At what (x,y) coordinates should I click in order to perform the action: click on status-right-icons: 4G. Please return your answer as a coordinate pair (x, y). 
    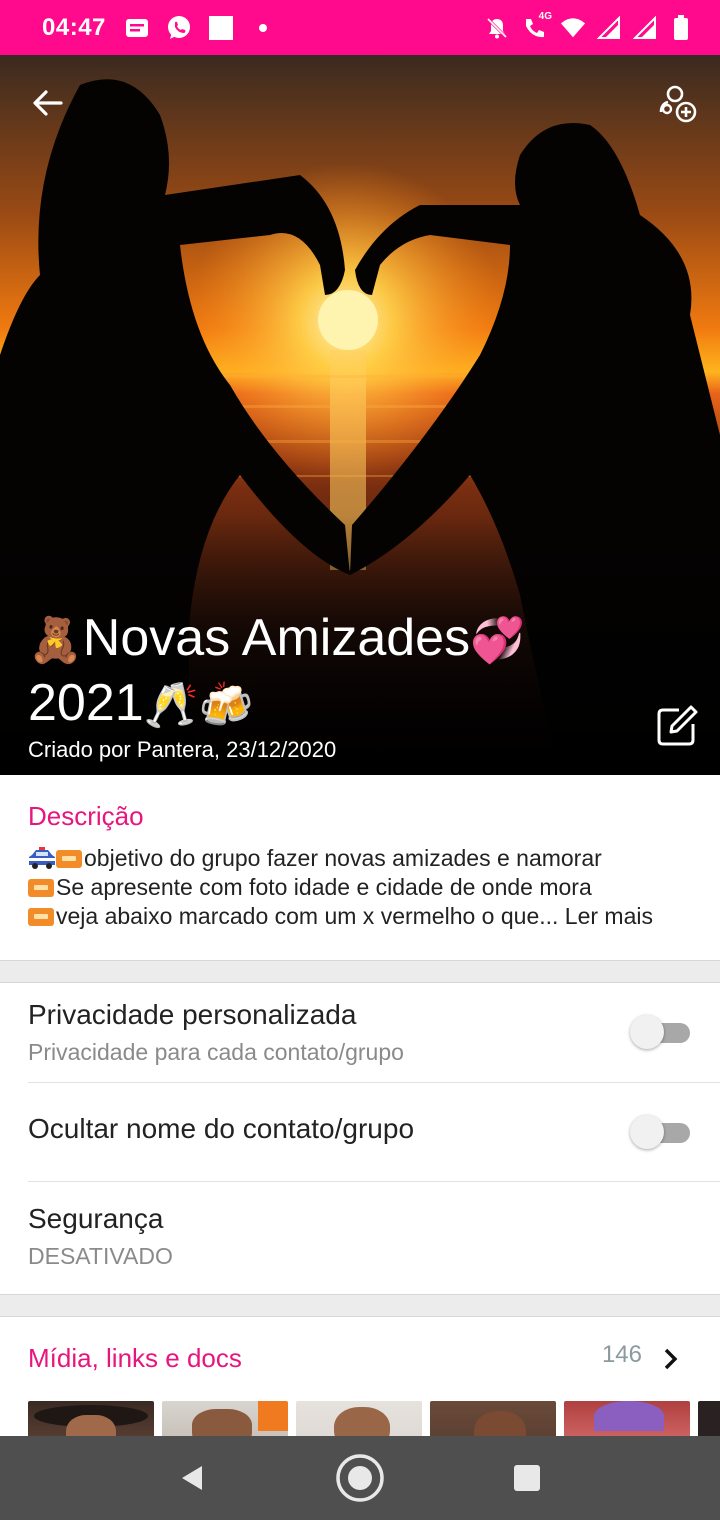
    Looking at the image, I should click on (589, 26).